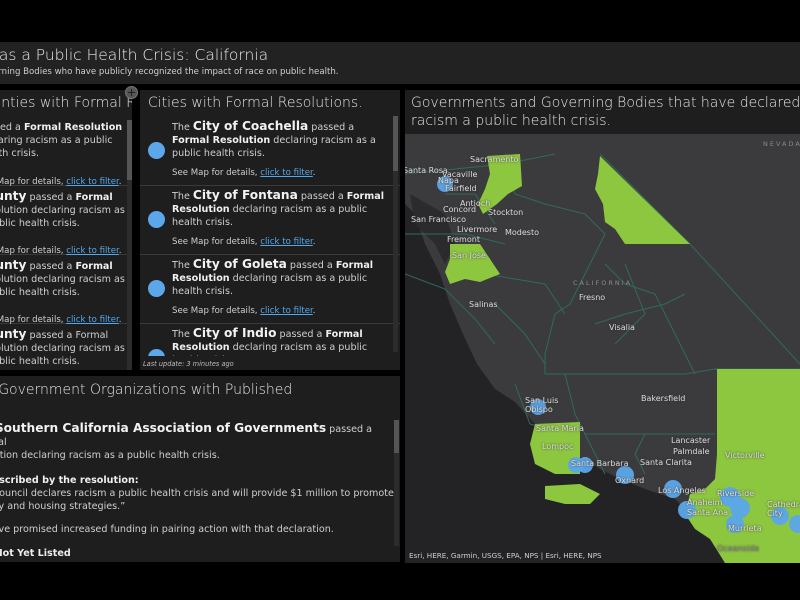 The width and height of the screenshot is (800, 600). I want to click on place-label: Victorville, so click(745, 455).